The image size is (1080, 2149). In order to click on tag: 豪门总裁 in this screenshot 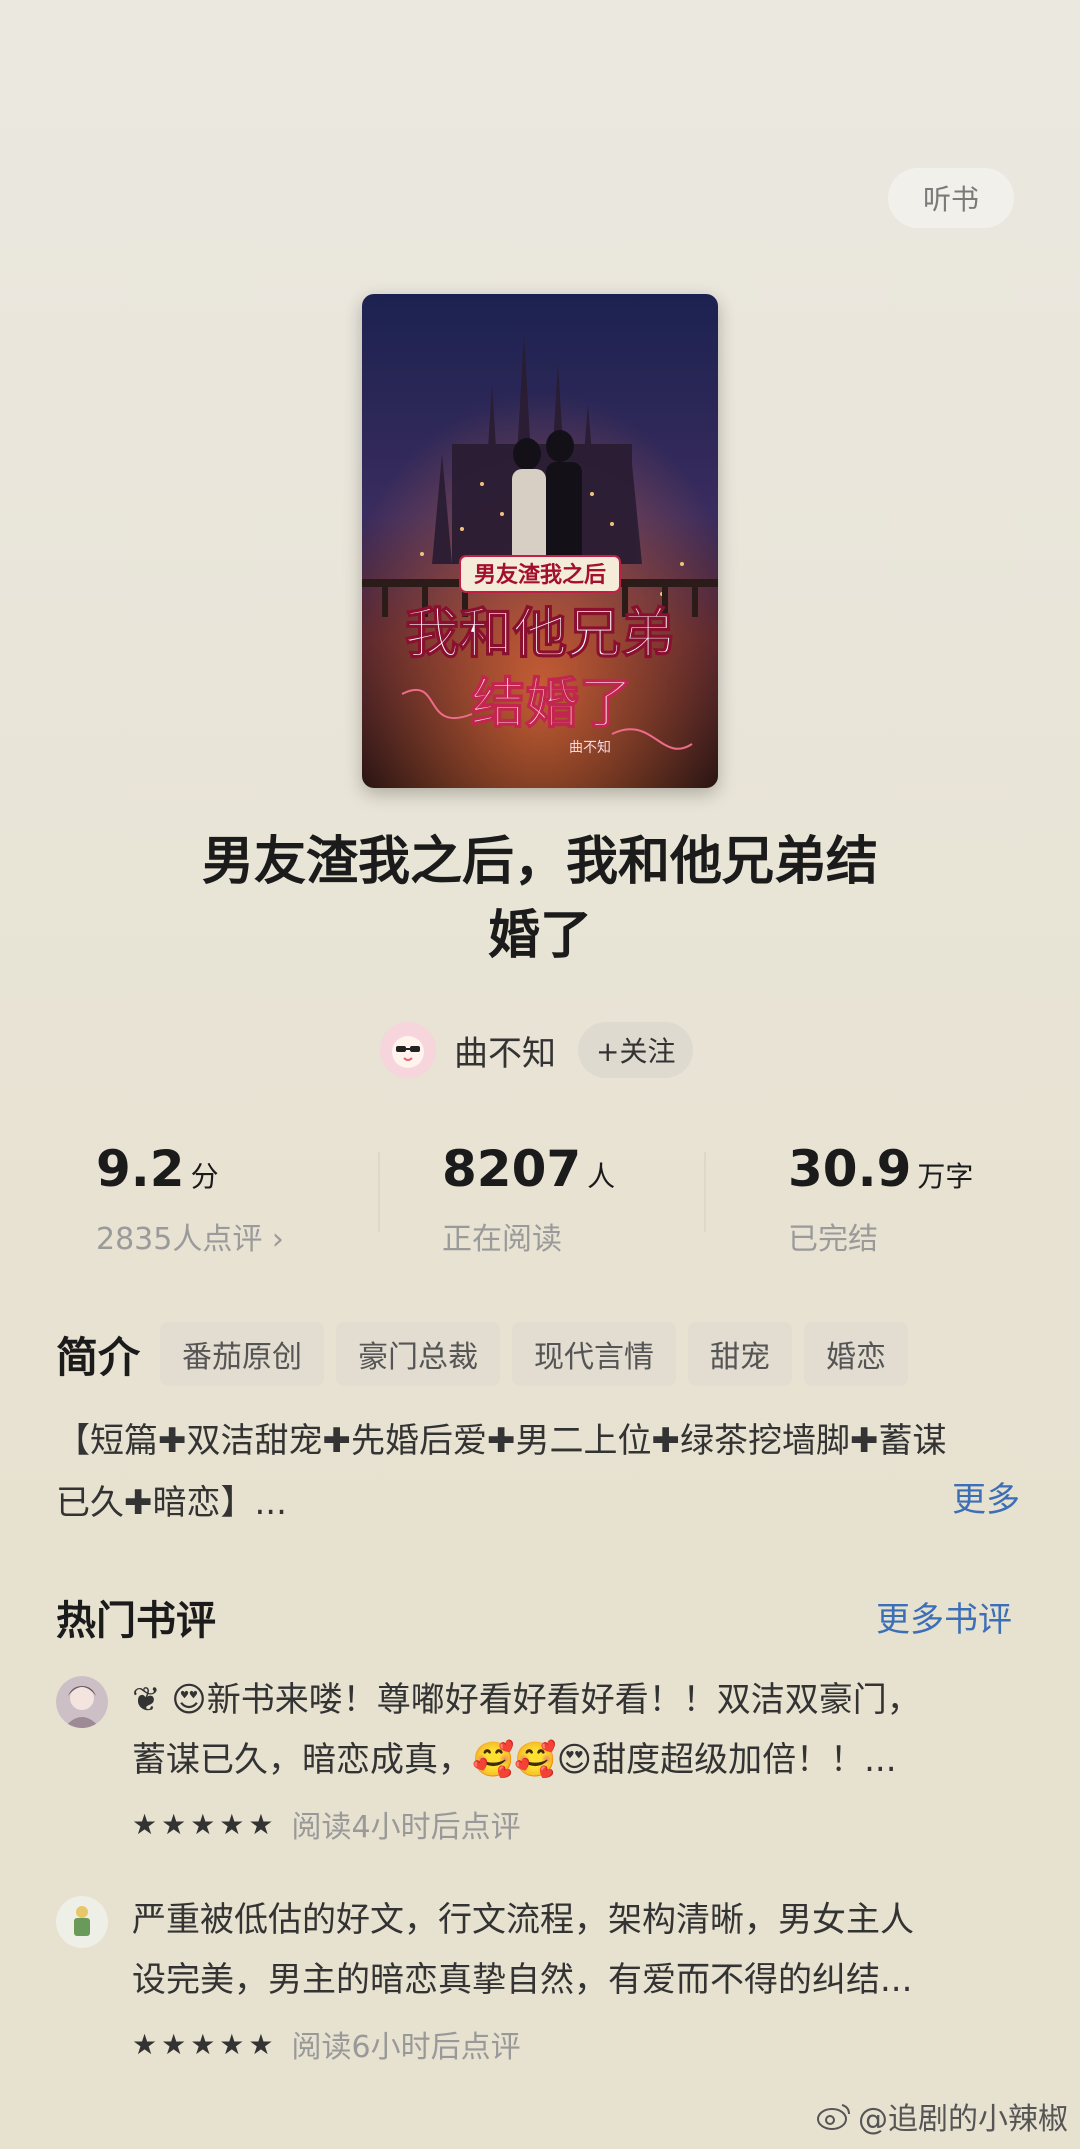, I will do `click(418, 1354)`.